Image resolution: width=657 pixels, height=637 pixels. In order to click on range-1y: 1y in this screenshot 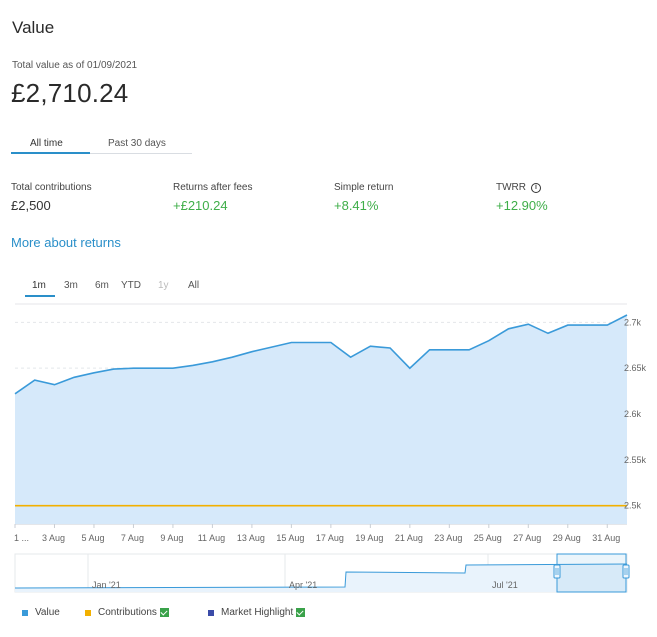, I will do `click(163, 285)`.